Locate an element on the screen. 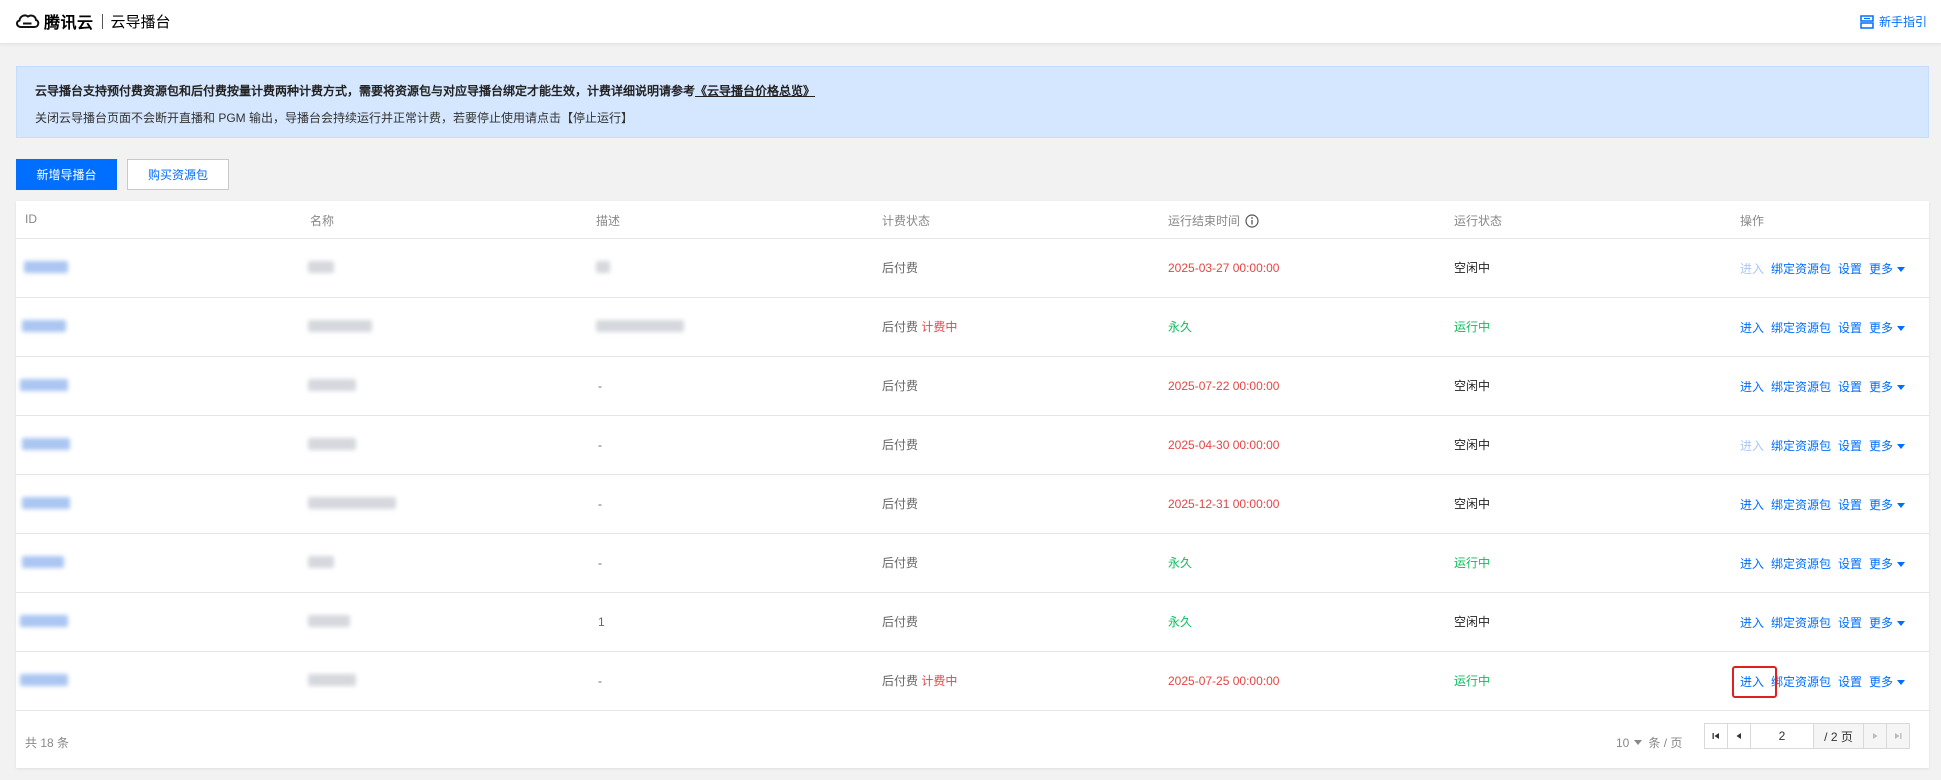 The height and width of the screenshot is (780, 1941). page-size-select: 10 条 / 页 is located at coordinates (1649, 742).